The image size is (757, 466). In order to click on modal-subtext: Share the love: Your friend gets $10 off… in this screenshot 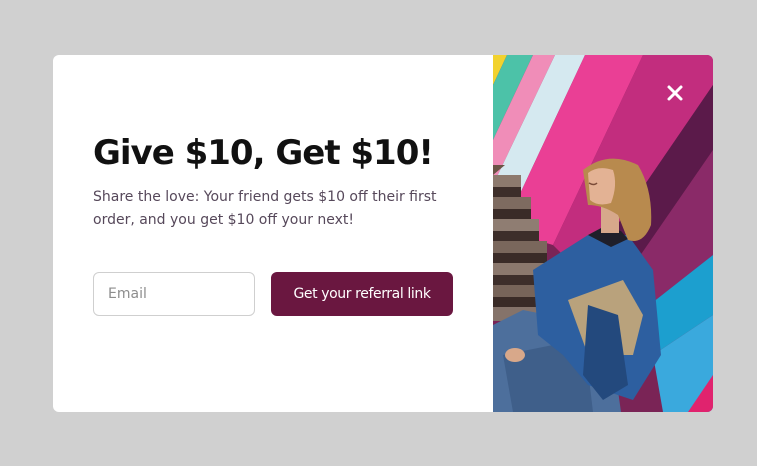, I will do `click(265, 208)`.